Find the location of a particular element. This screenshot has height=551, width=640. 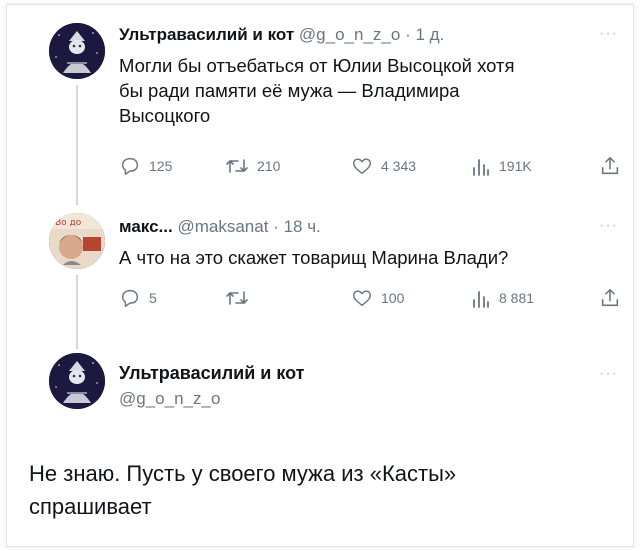

avatar-photo-icon: Во до is located at coordinates (77, 241).